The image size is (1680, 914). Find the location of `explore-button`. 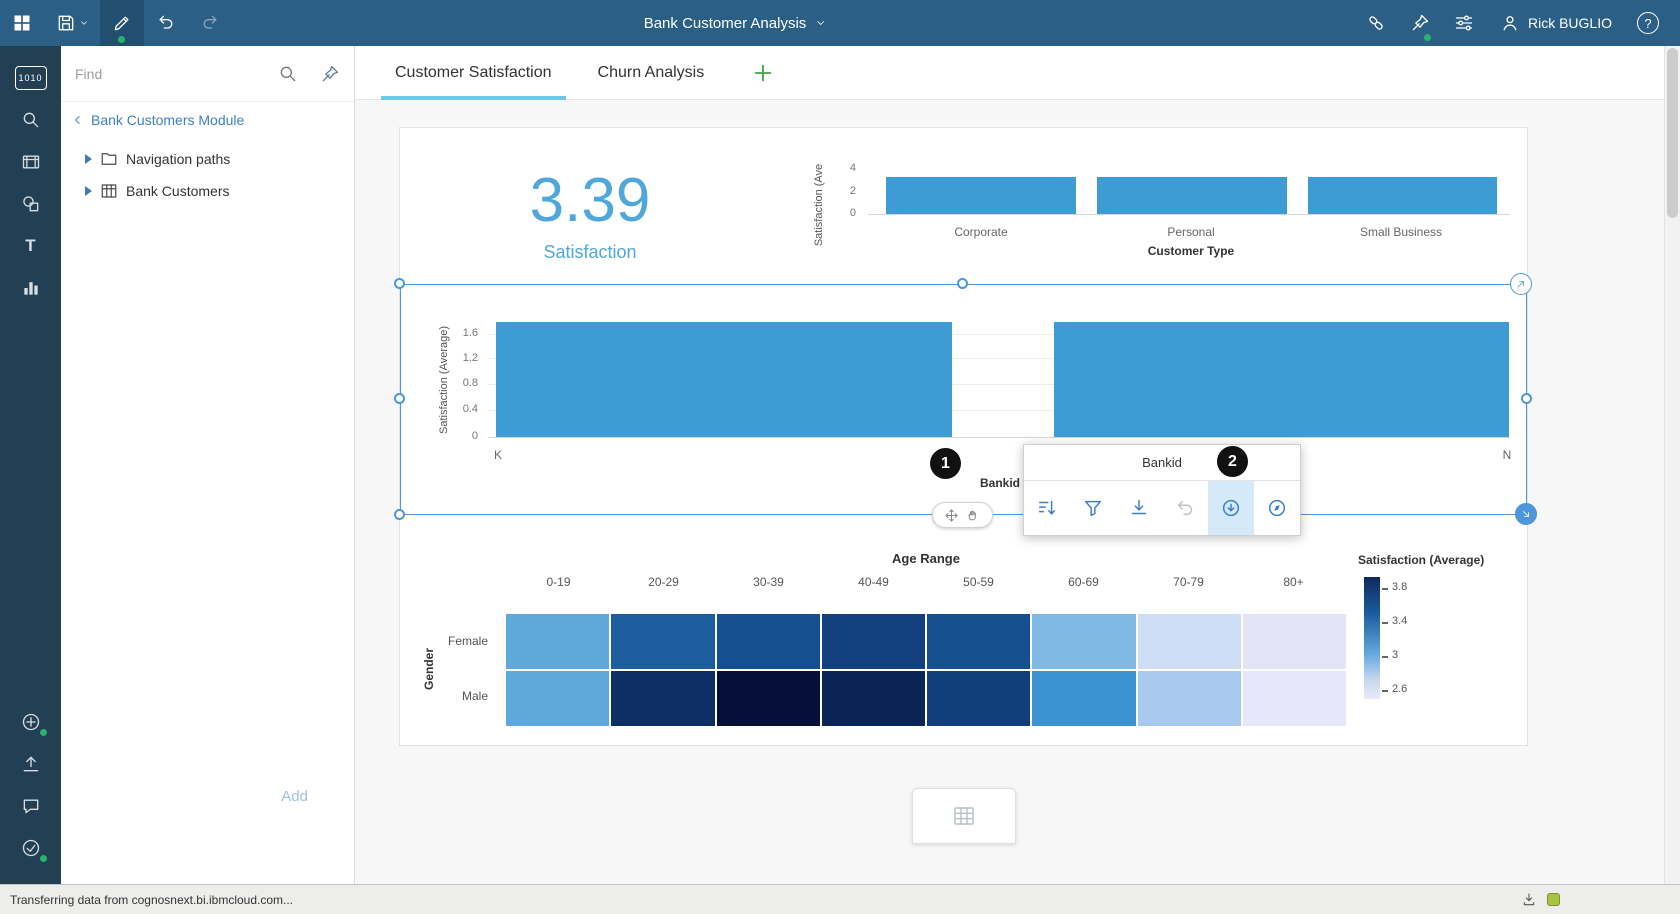

explore-button is located at coordinates (1277, 508).